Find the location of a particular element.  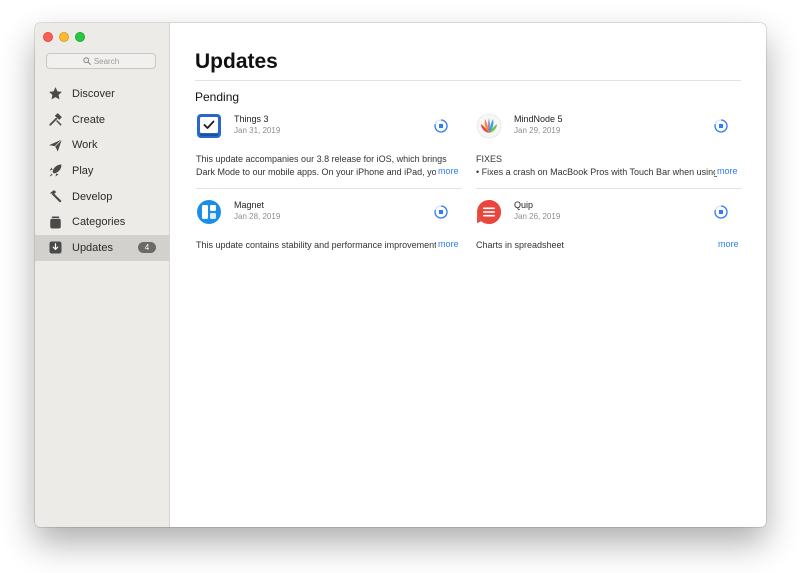

app-name: Things 3 is located at coordinates (251, 119).